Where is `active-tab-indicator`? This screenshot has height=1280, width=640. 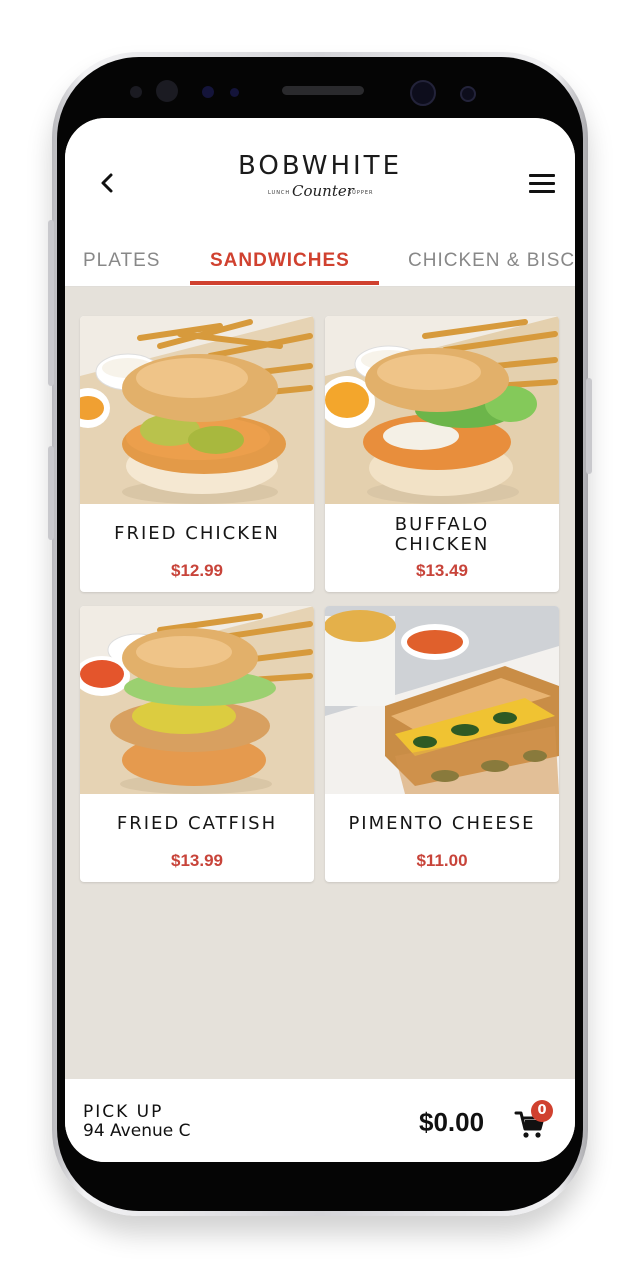 active-tab-indicator is located at coordinates (284, 283).